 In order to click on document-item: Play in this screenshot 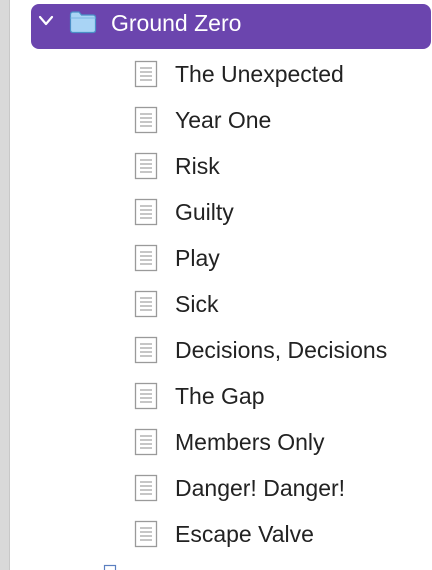, I will do `click(216, 258)`.